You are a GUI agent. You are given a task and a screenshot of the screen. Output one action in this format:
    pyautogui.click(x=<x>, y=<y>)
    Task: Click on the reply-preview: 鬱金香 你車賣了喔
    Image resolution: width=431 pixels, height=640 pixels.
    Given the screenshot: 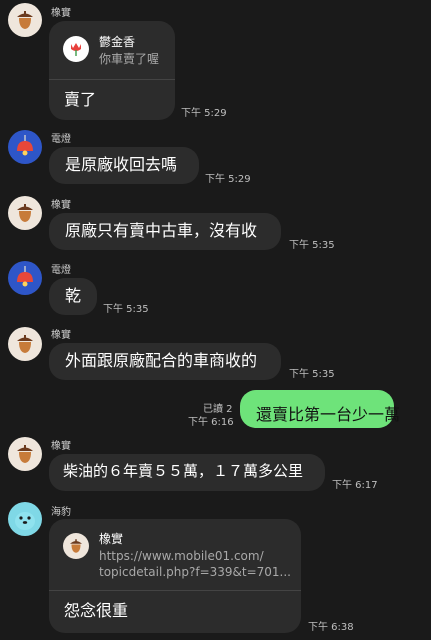 What is the action you would take?
    pyautogui.click(x=112, y=50)
    